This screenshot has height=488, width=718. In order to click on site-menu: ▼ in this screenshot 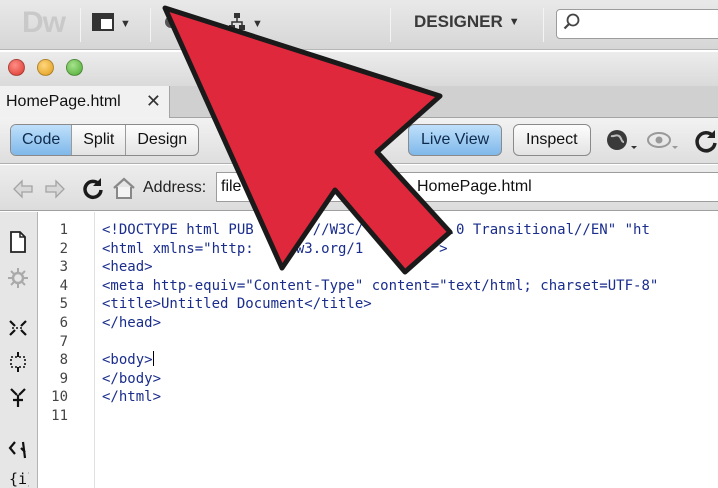, I will do `click(245, 24)`.